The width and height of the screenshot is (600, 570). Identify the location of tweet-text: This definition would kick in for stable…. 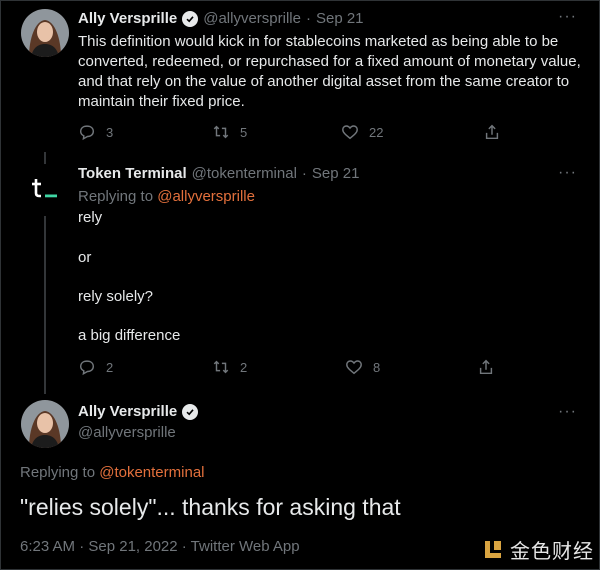
(329, 71).